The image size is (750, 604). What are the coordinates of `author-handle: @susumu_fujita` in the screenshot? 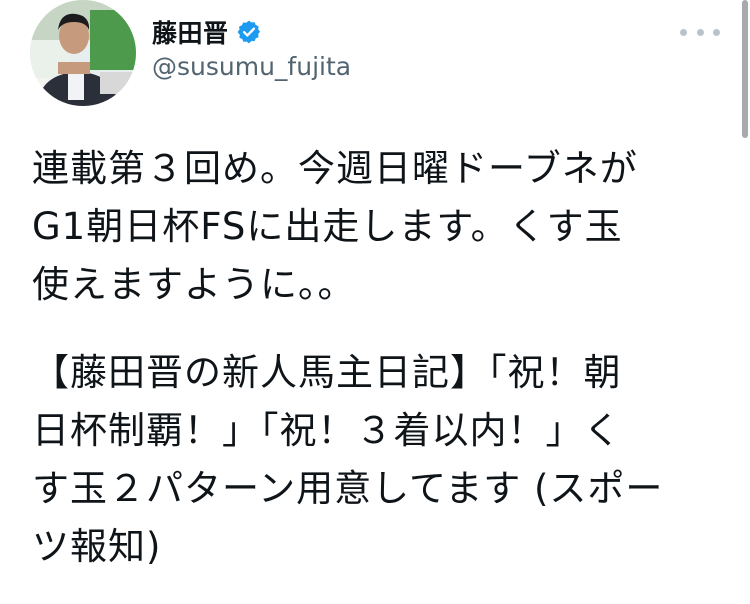 It's located at (251, 66).